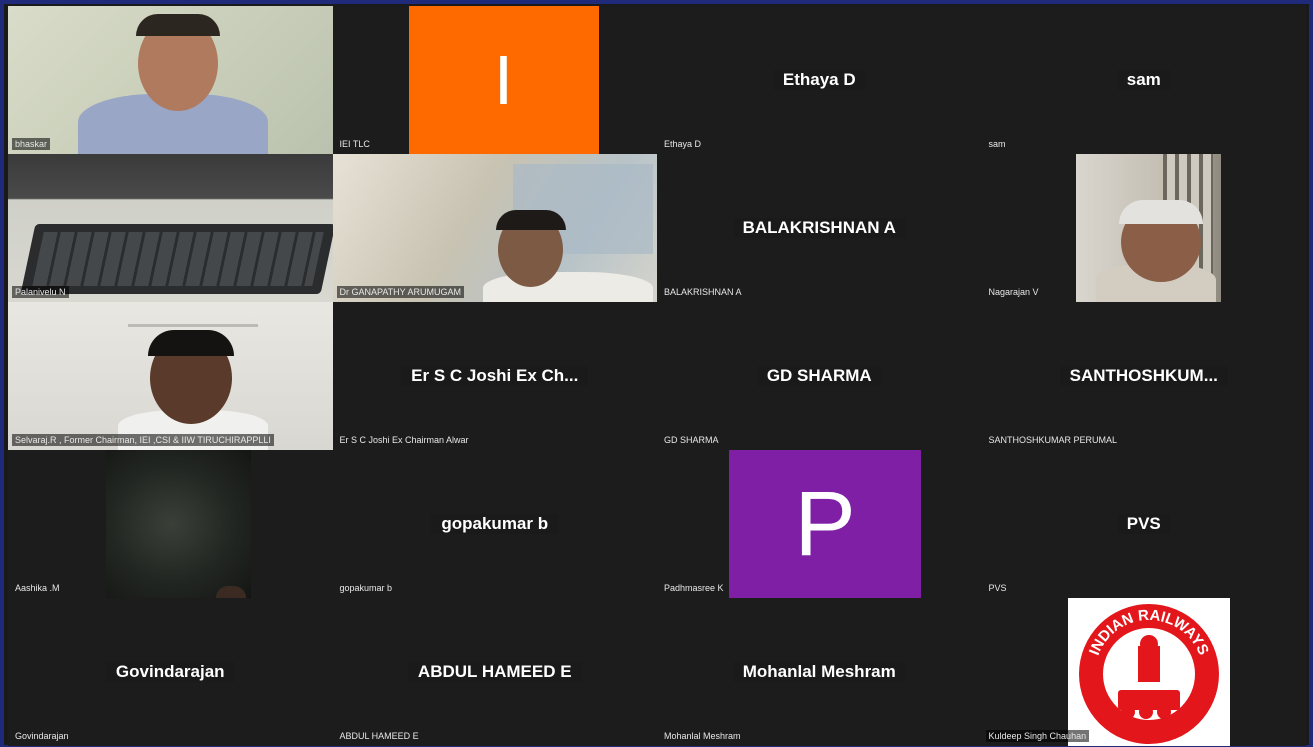 The height and width of the screenshot is (747, 1313). Describe the element at coordinates (379, 736) in the screenshot. I see `participant-name-label: ABDUL HAMEED E` at that location.